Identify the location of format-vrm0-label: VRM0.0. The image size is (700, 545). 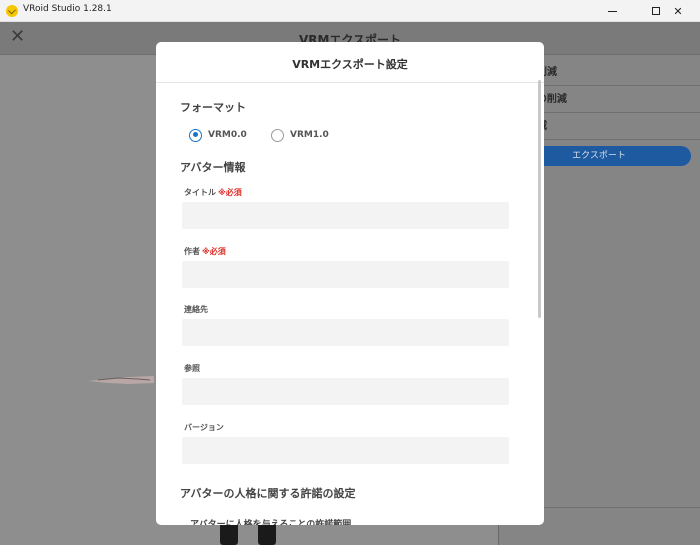
(227, 135).